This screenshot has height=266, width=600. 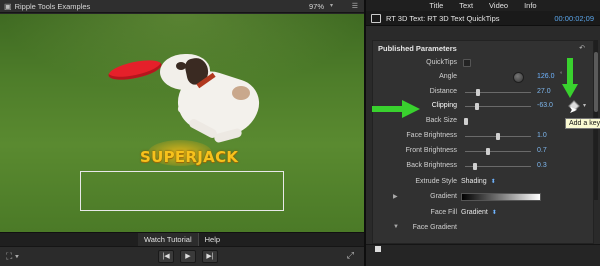 I want to click on viewer-tabbar: Watch Tutorial Help, so click(x=182, y=239).